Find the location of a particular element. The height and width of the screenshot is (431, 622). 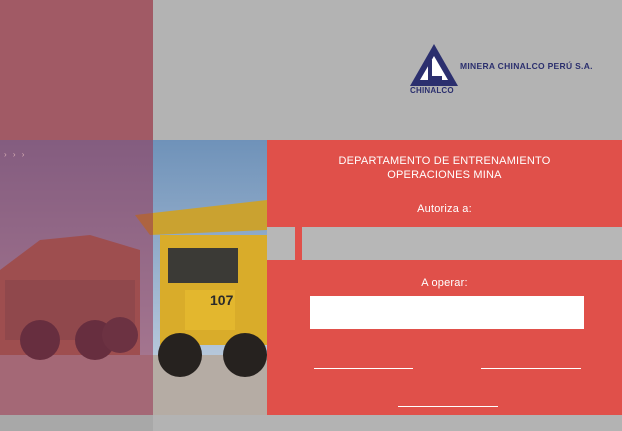

signature-line-center is located at coordinates (448, 406).